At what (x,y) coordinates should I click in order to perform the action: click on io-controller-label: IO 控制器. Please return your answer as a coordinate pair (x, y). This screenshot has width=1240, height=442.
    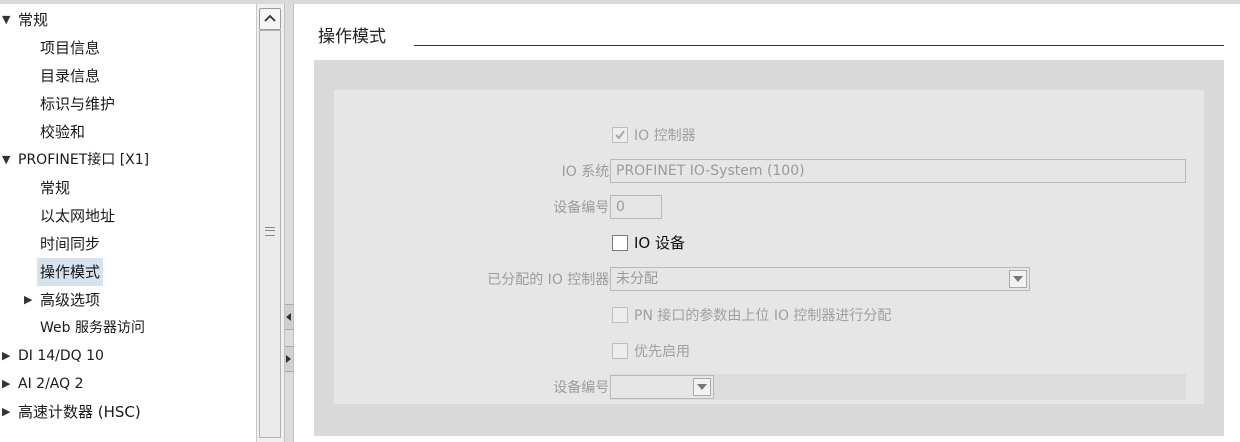
    Looking at the image, I should click on (665, 136).